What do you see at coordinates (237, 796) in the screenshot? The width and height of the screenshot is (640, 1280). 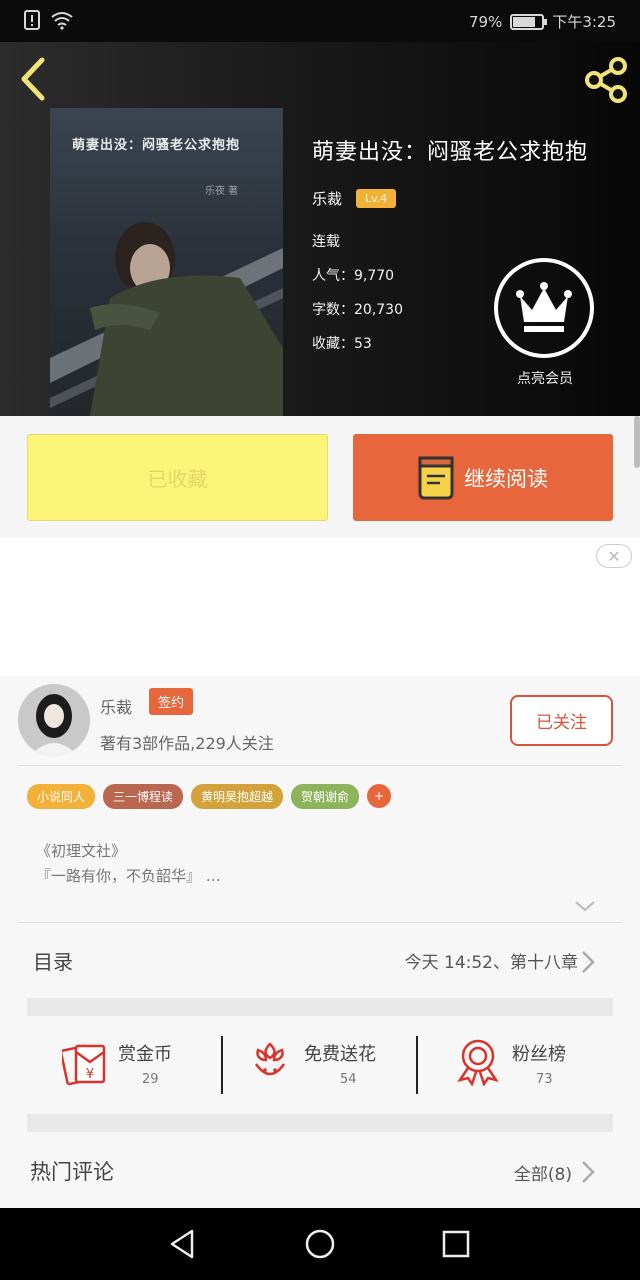 I see `tag-item: 黄明昊抱超越` at bounding box center [237, 796].